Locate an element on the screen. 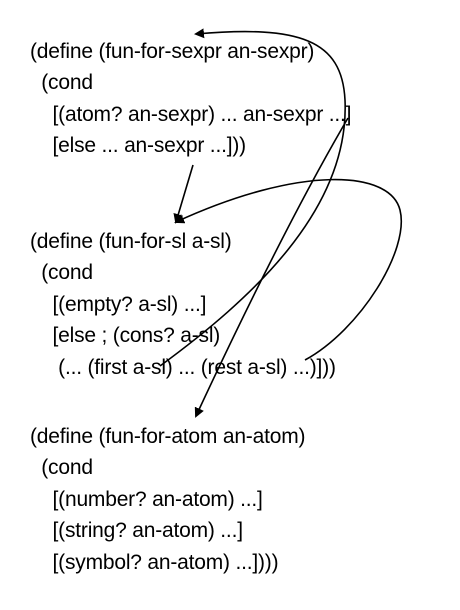  sexpr-else-clause: [else ... an-sexpr ...])) is located at coordinates (138, 145).